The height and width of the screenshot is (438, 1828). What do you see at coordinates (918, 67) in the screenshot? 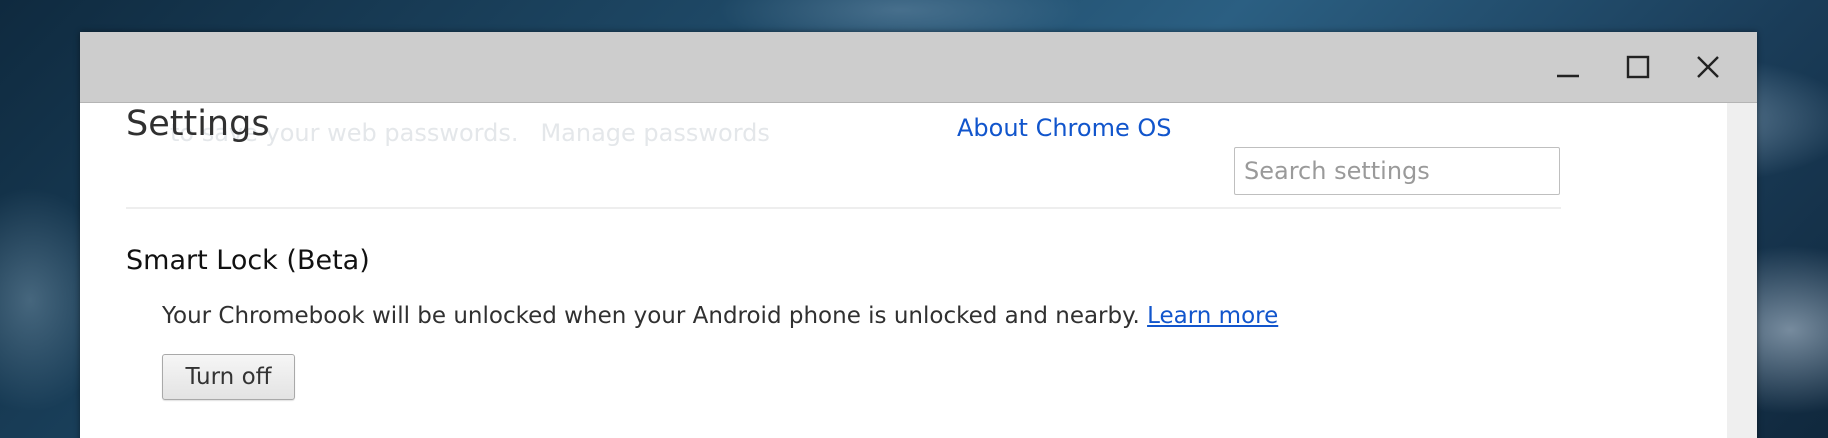
I see `window-titlebar` at bounding box center [918, 67].